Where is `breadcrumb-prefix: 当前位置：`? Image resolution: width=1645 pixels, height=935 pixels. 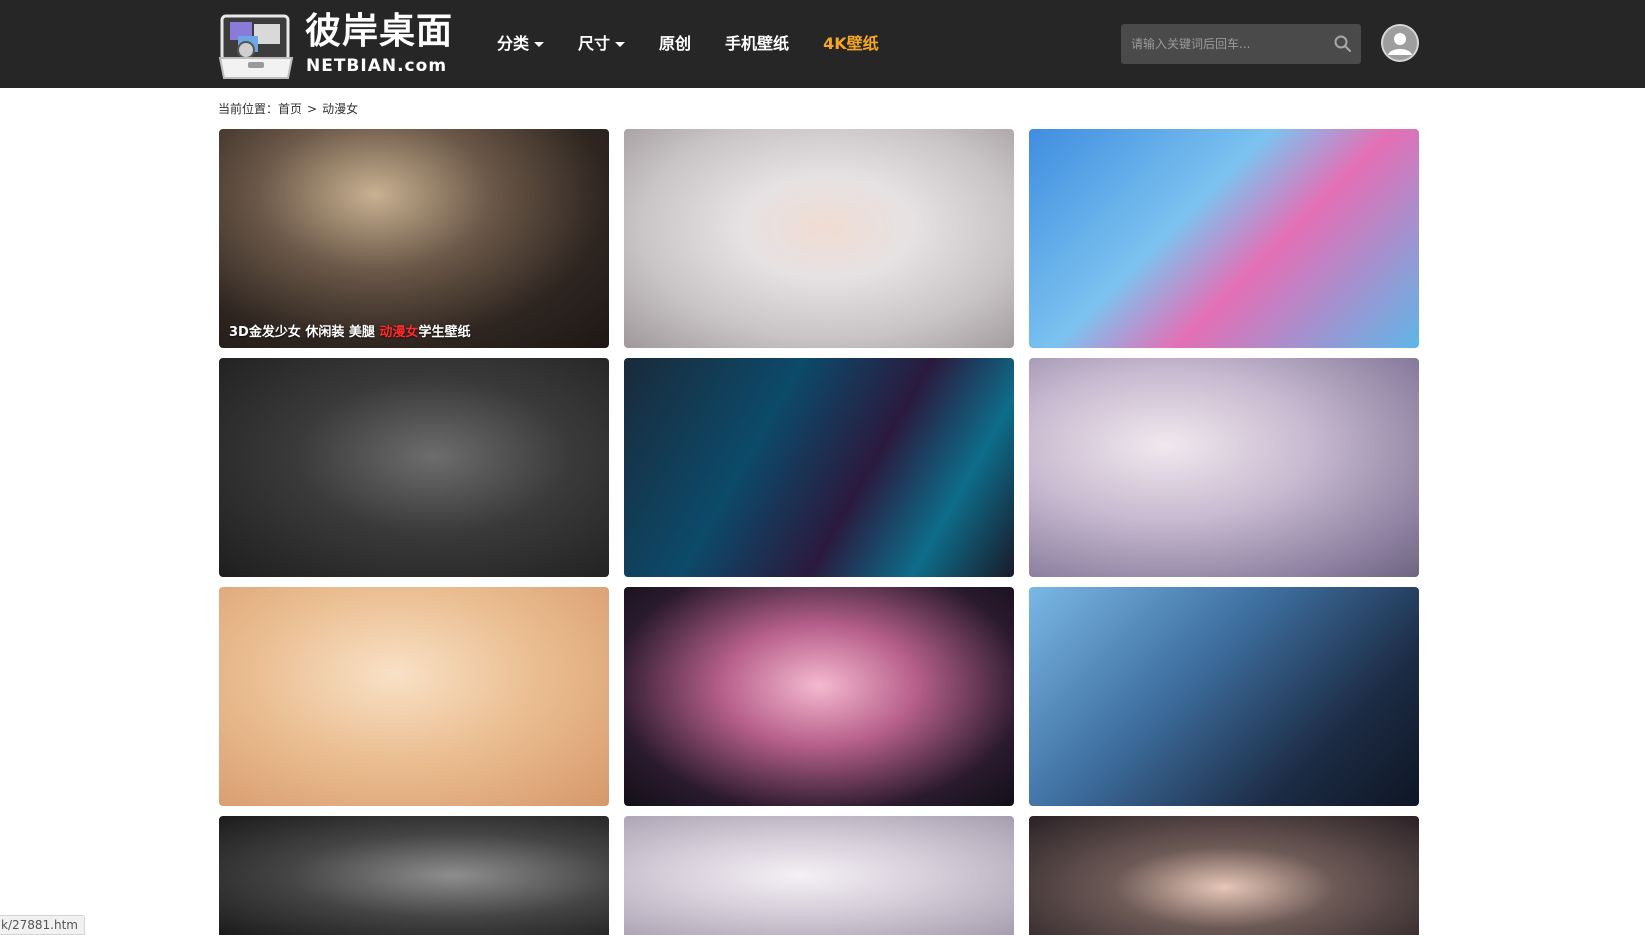 breadcrumb-prefix: 当前位置： is located at coordinates (248, 109).